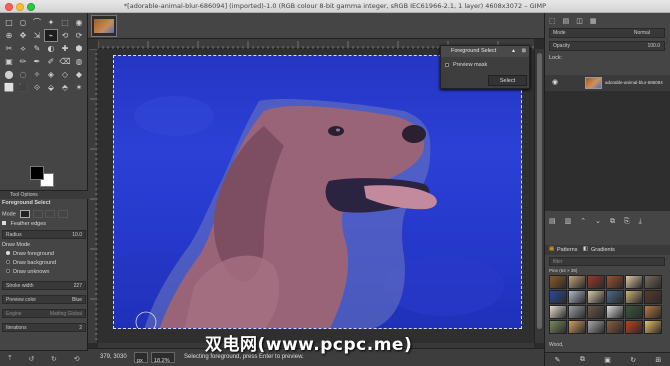 Image resolution: width=670 pixels, height=366 pixels. I want to click on tool-button: ⬚, so click(65, 22).